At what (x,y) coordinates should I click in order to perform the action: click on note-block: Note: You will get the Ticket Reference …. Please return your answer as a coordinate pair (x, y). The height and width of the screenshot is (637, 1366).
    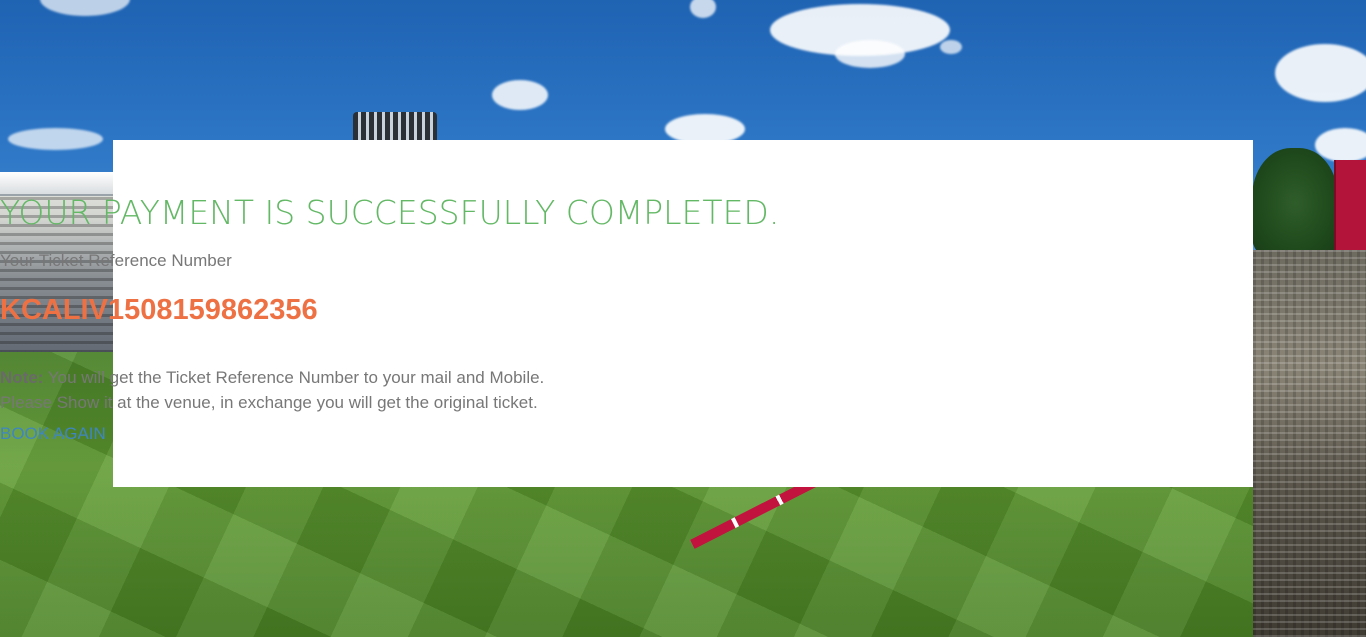
    Looking at the image, I should click on (683, 390).